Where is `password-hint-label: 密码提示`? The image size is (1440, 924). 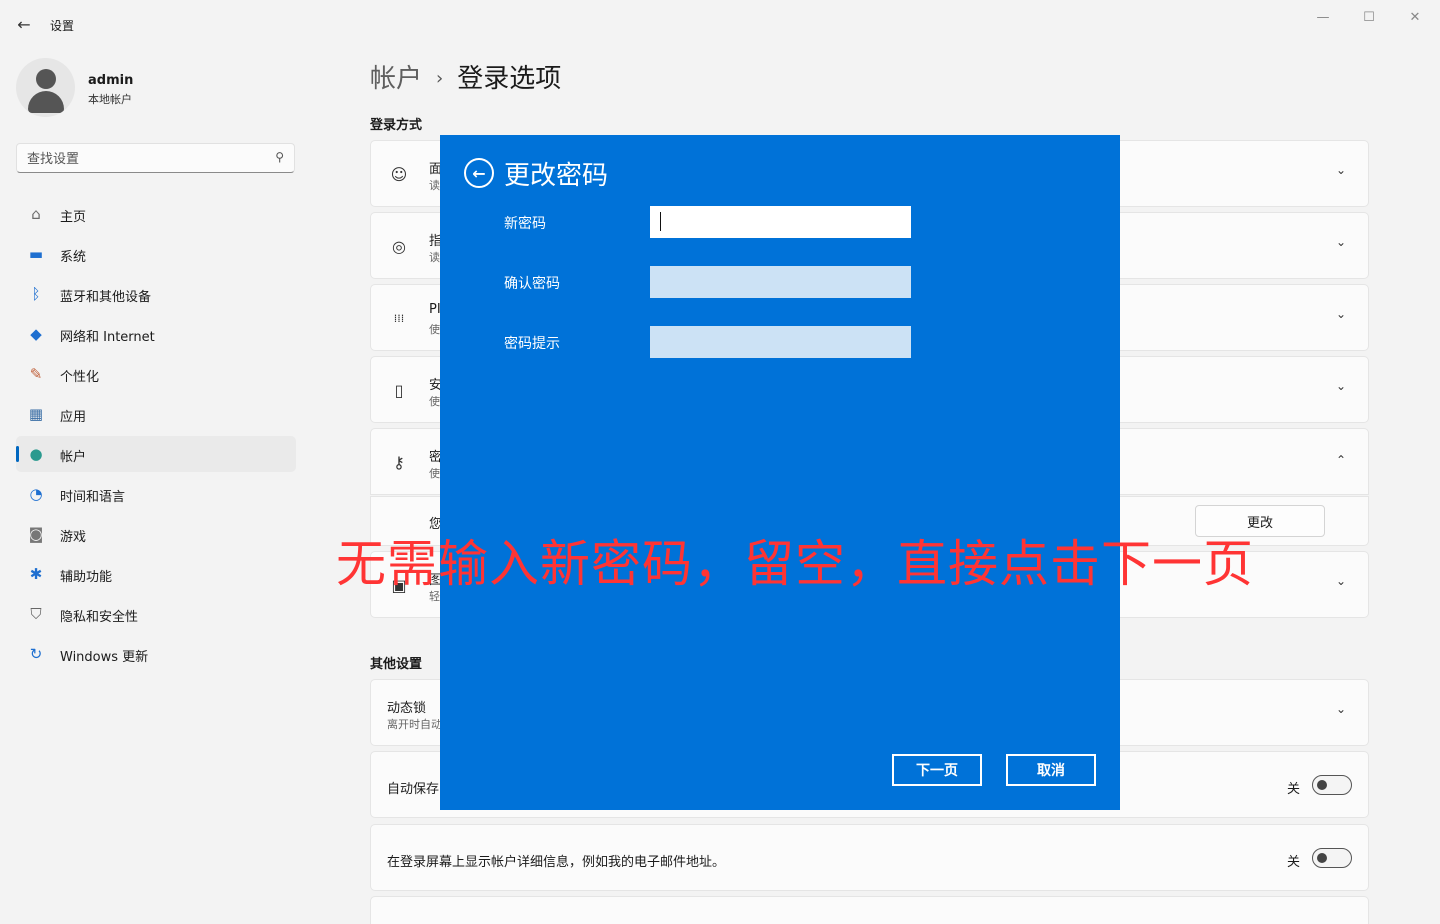 password-hint-label: 密码提示 is located at coordinates (532, 344).